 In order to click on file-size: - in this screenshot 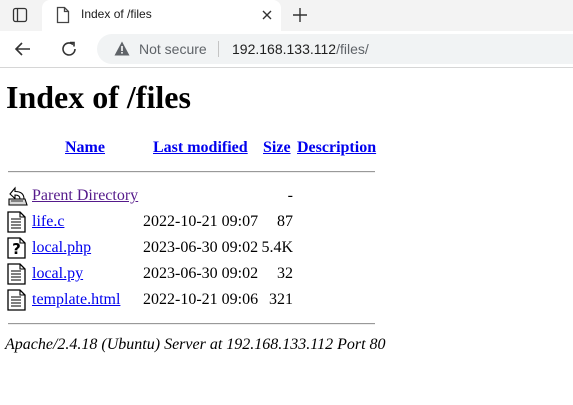, I will do `click(290, 195)`.